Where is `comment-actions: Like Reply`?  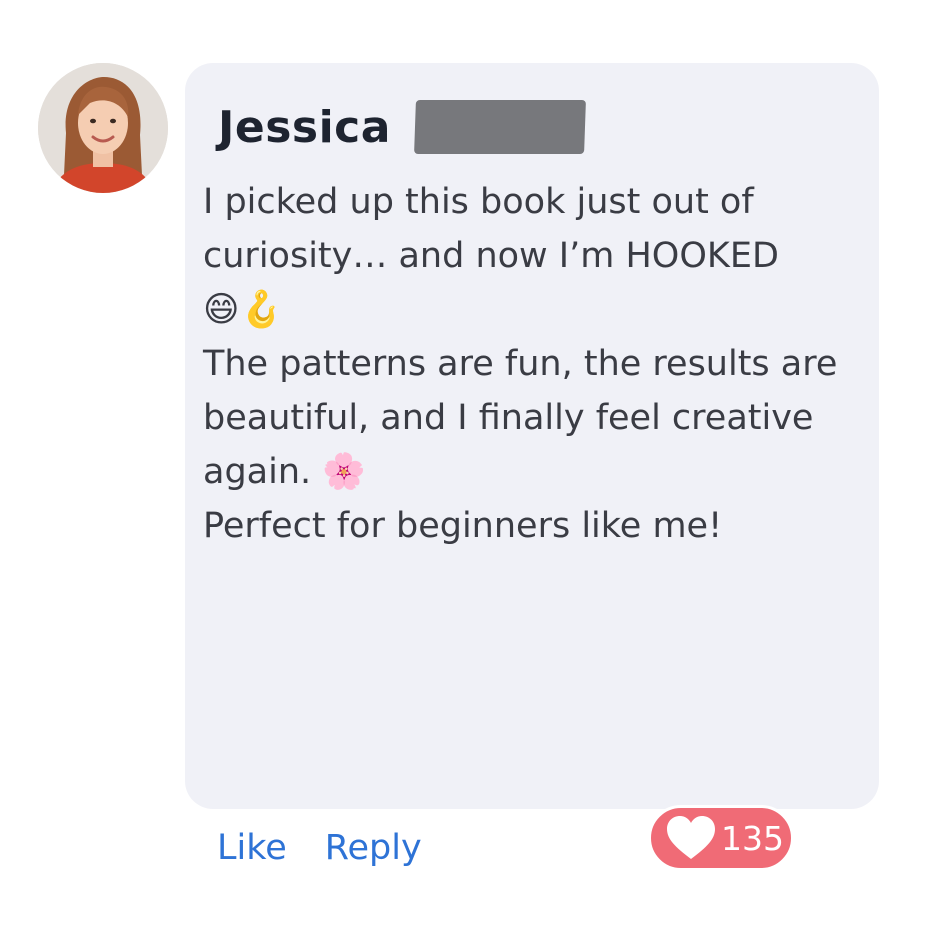
comment-actions: Like Reply is located at coordinates (338, 848).